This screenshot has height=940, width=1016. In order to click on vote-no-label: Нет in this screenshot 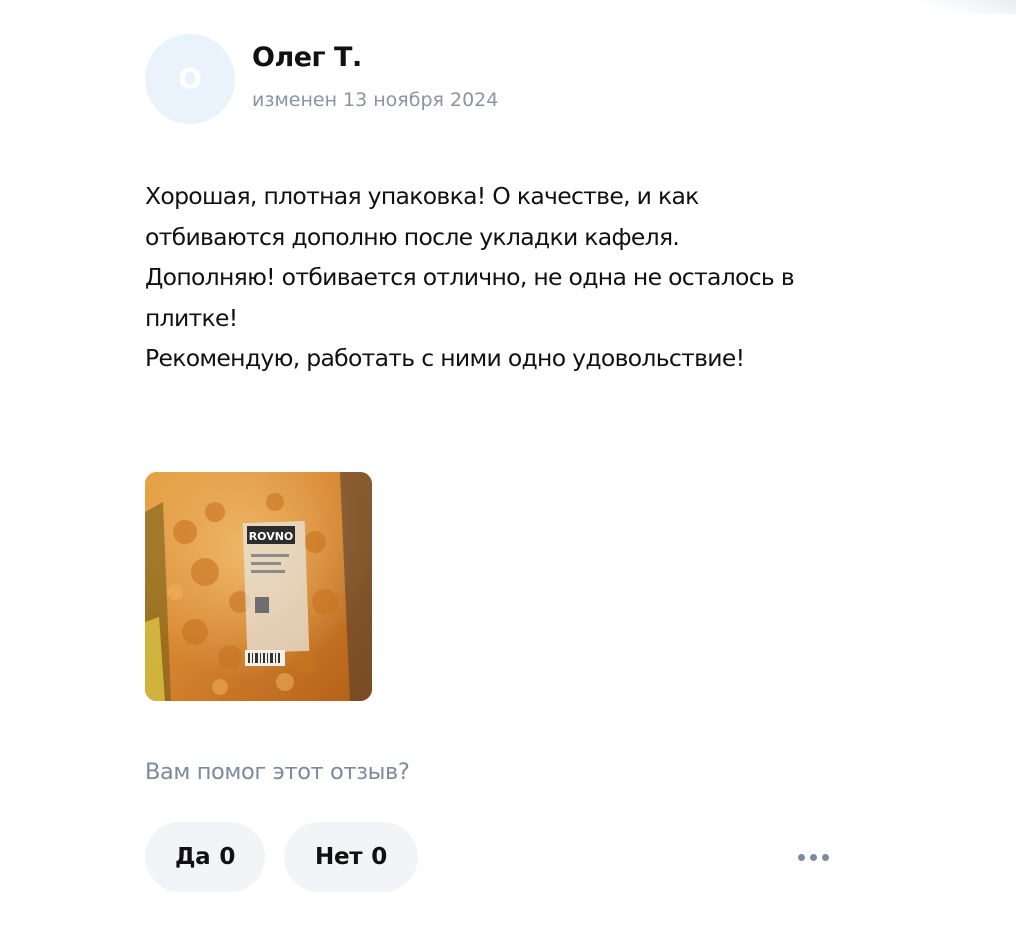, I will do `click(339, 857)`.